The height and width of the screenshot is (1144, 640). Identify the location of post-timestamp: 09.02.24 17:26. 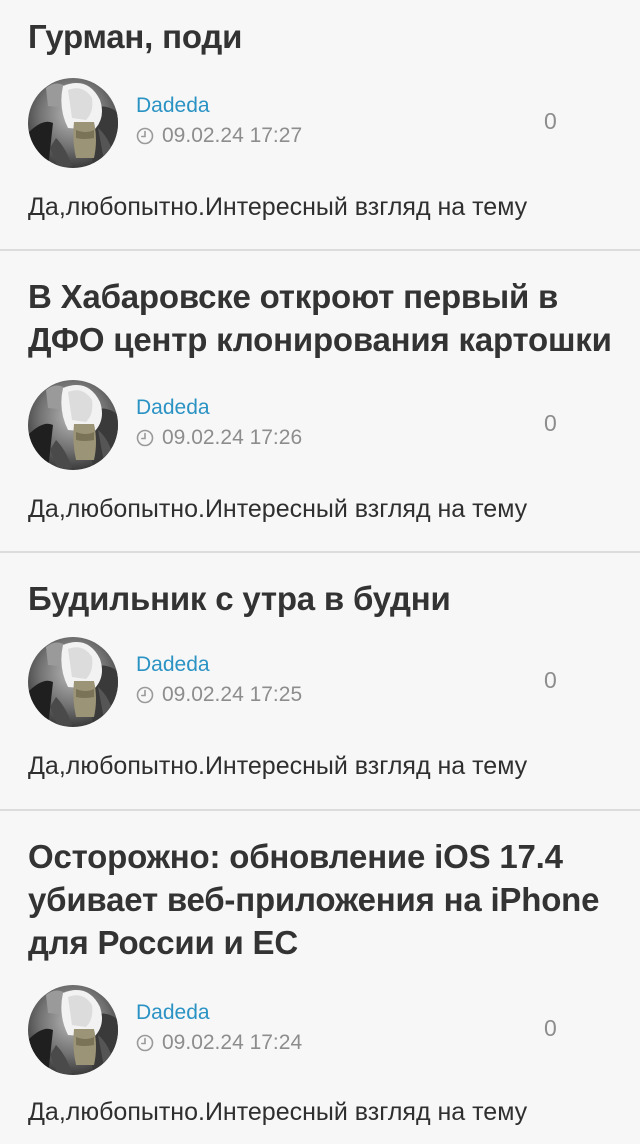
(219, 438).